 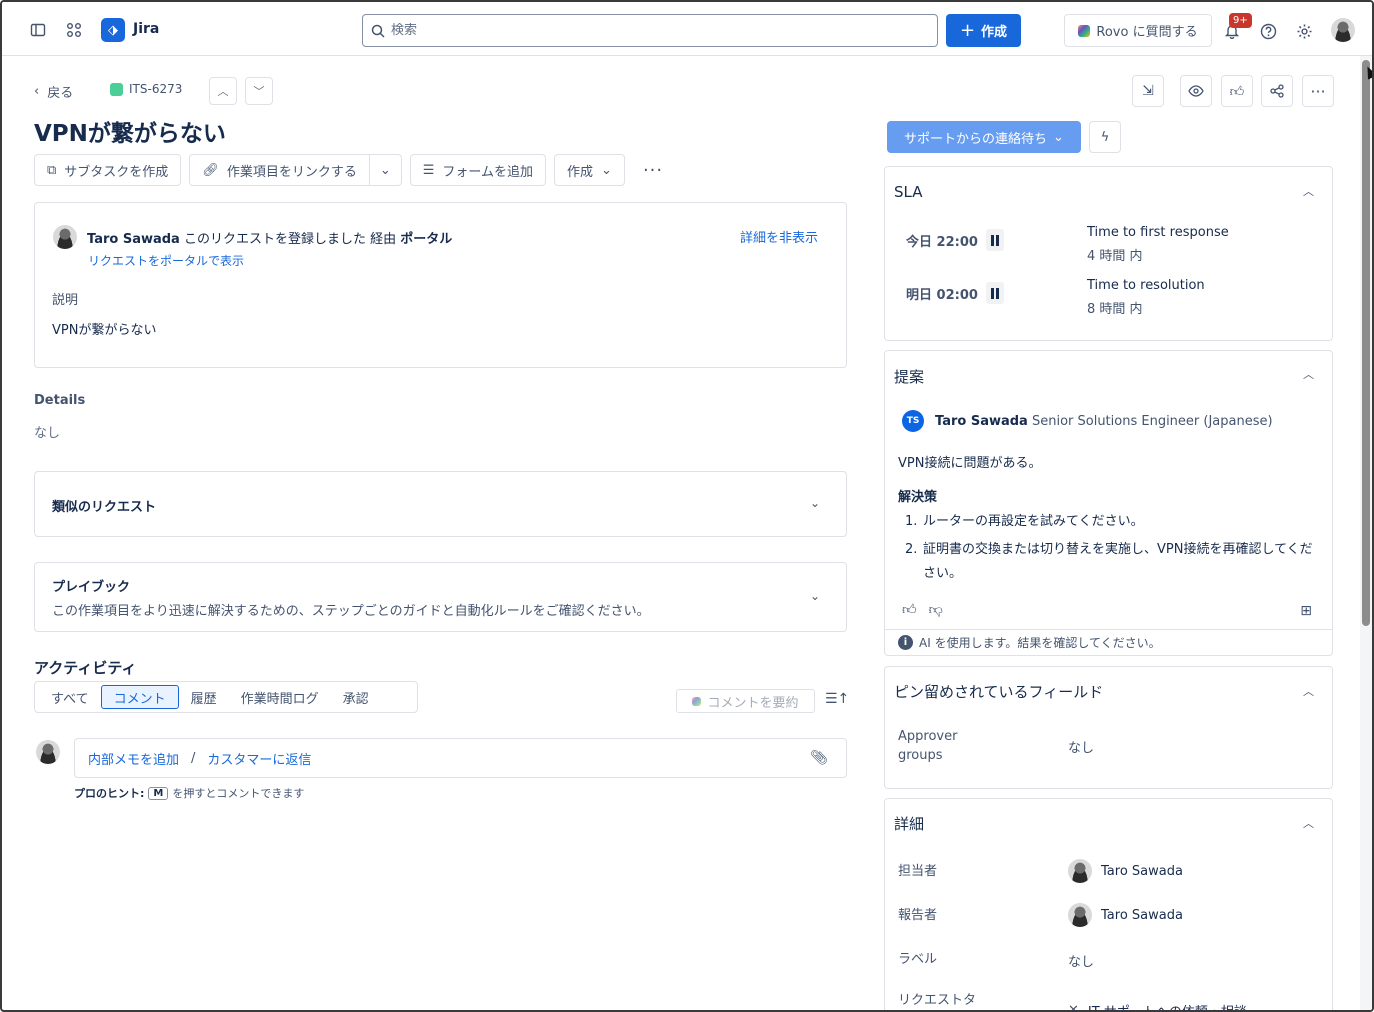 What do you see at coordinates (1081, 960) in the screenshot?
I see `labels-value: なし` at bounding box center [1081, 960].